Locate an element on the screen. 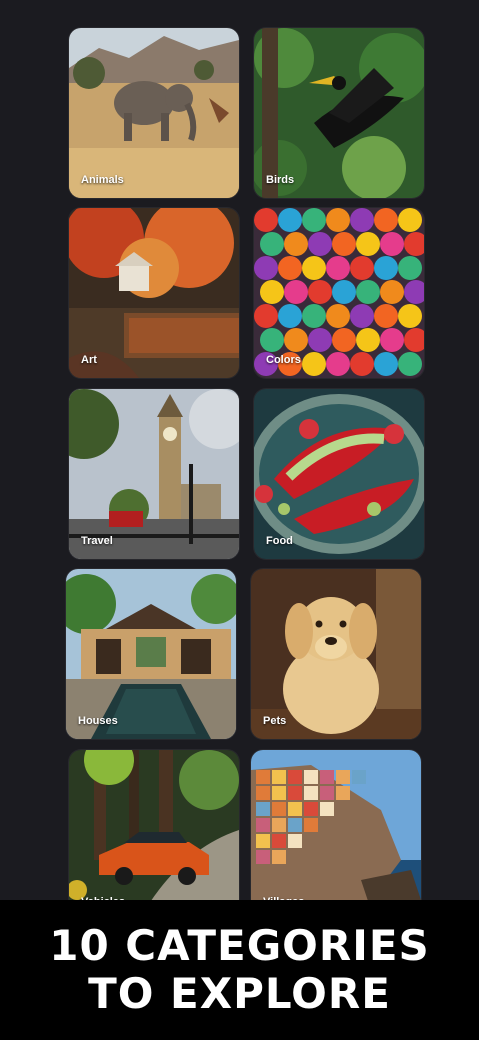 This screenshot has width=479, height=1040. strawberry-dessert-image is located at coordinates (339, 474).